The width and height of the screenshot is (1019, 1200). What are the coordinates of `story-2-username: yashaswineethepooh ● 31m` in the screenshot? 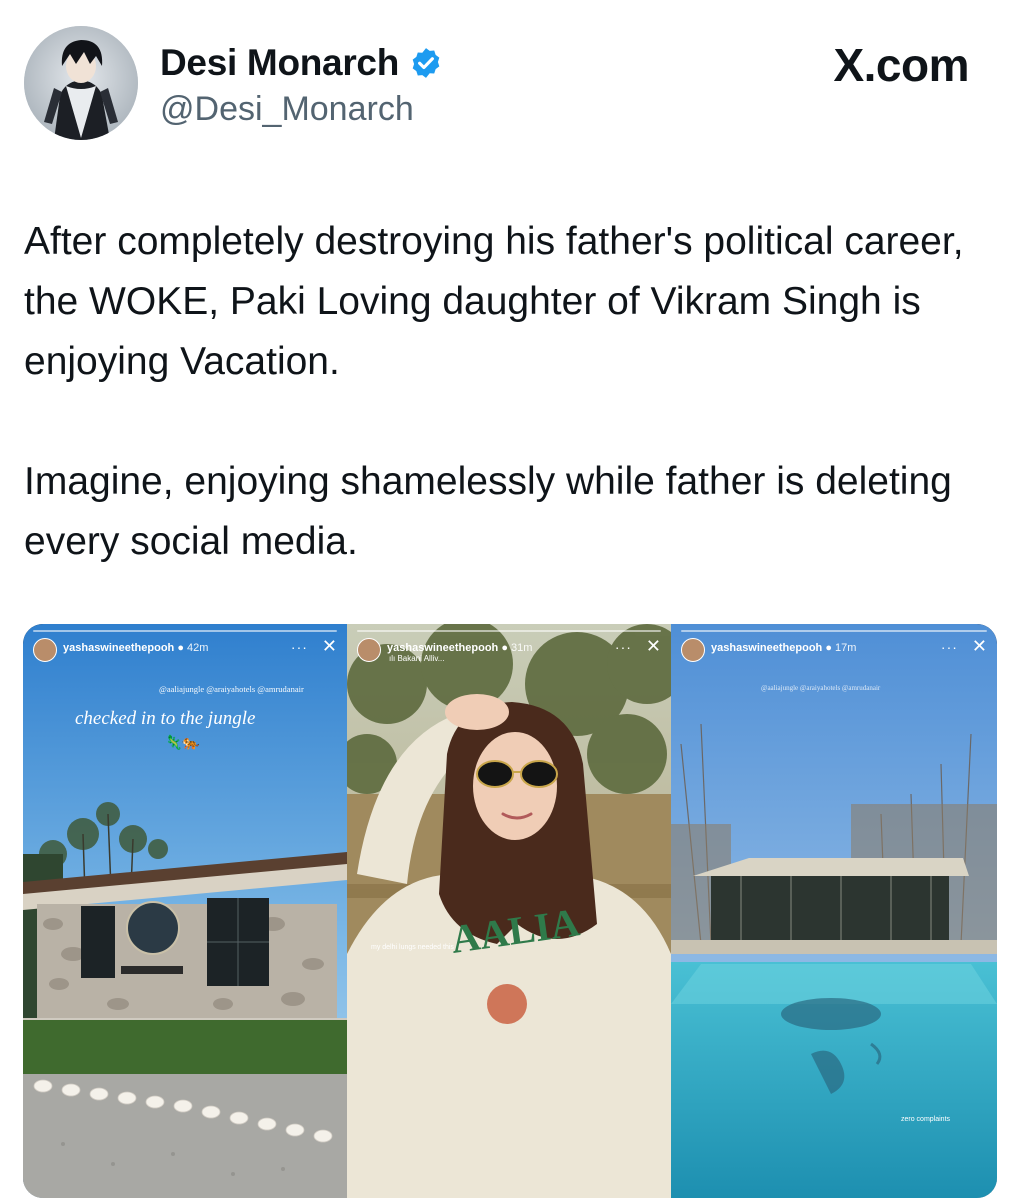 It's located at (459, 648).